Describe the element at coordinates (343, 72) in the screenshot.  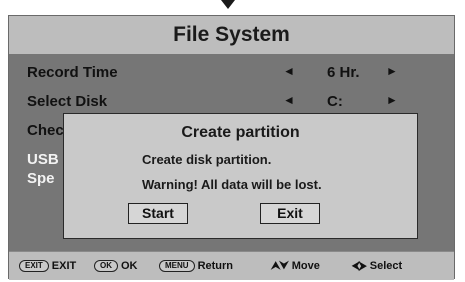
I see `row-value: 6 Hr.` at that location.